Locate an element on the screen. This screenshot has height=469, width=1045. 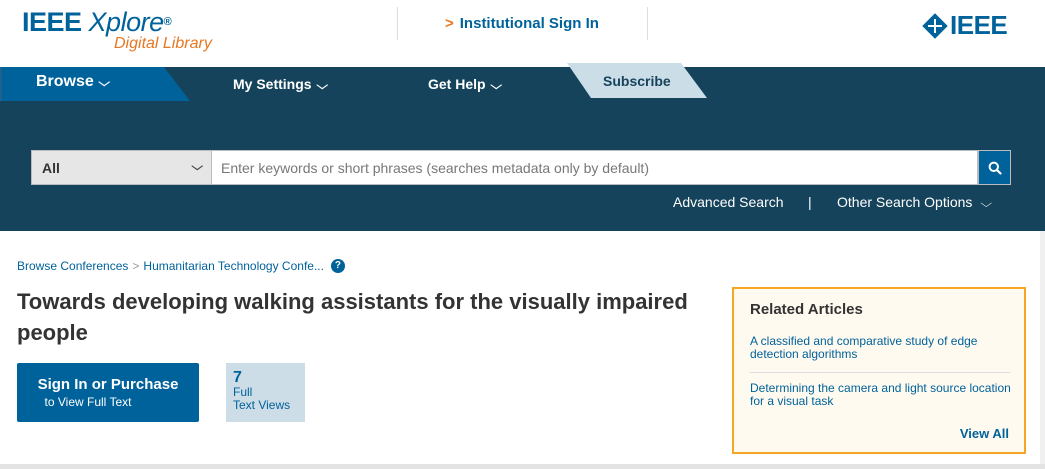
institutional-signin-link: > Institutional Sign In is located at coordinates (522, 23).